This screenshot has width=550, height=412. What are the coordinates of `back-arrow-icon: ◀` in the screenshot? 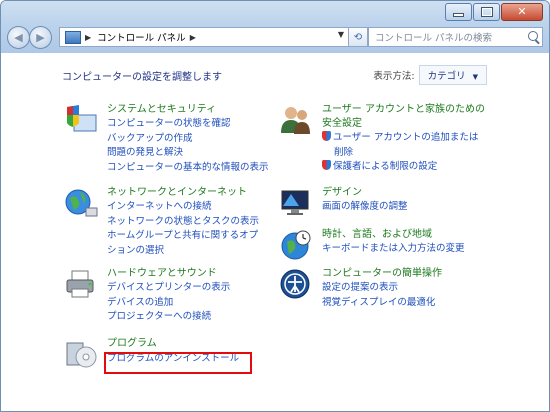 It's located at (18, 37).